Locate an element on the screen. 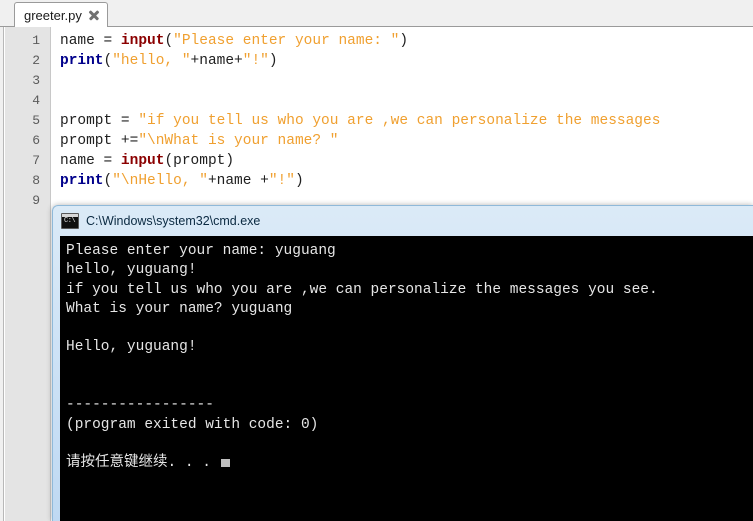 The height and width of the screenshot is (521, 753). console-line: 请按任意键继续. . . is located at coordinates (409, 463).